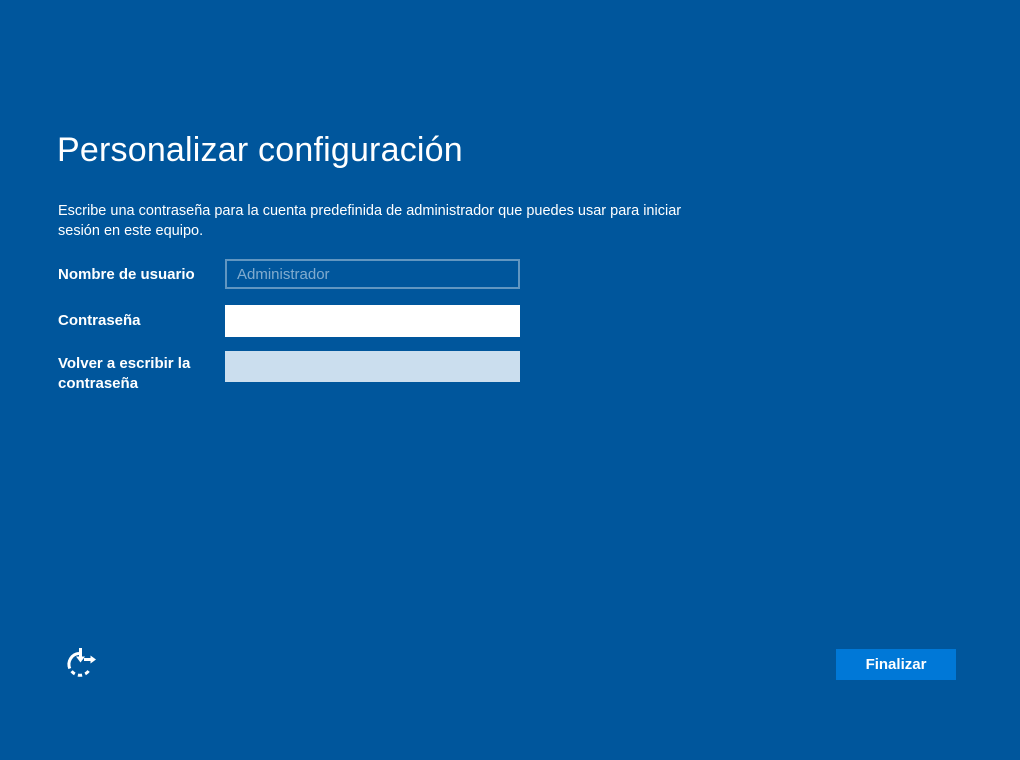 The image size is (1020, 760). What do you see at coordinates (124, 373) in the screenshot?
I see `confirm-password-label: Volver a escribir la contraseña` at bounding box center [124, 373].